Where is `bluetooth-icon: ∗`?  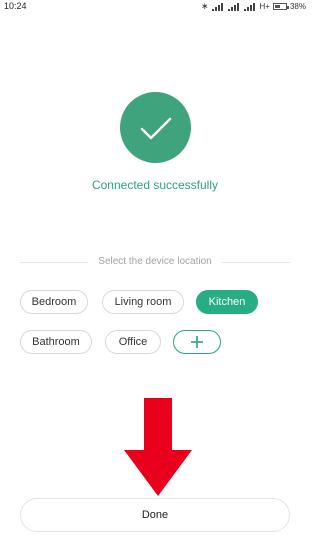
bluetooth-icon: ∗ is located at coordinates (204, 6).